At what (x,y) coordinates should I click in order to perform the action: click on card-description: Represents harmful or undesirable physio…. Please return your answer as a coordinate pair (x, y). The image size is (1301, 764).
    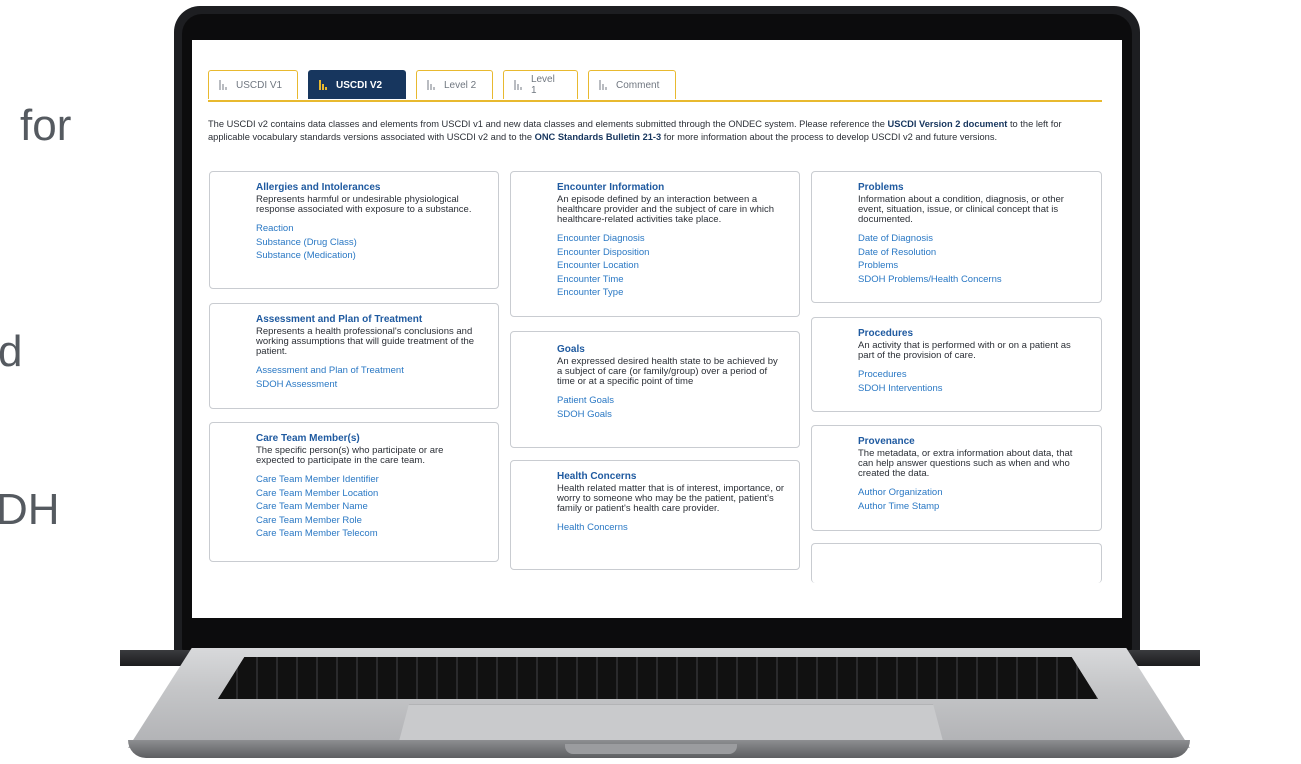
    Looking at the image, I should click on (364, 204).